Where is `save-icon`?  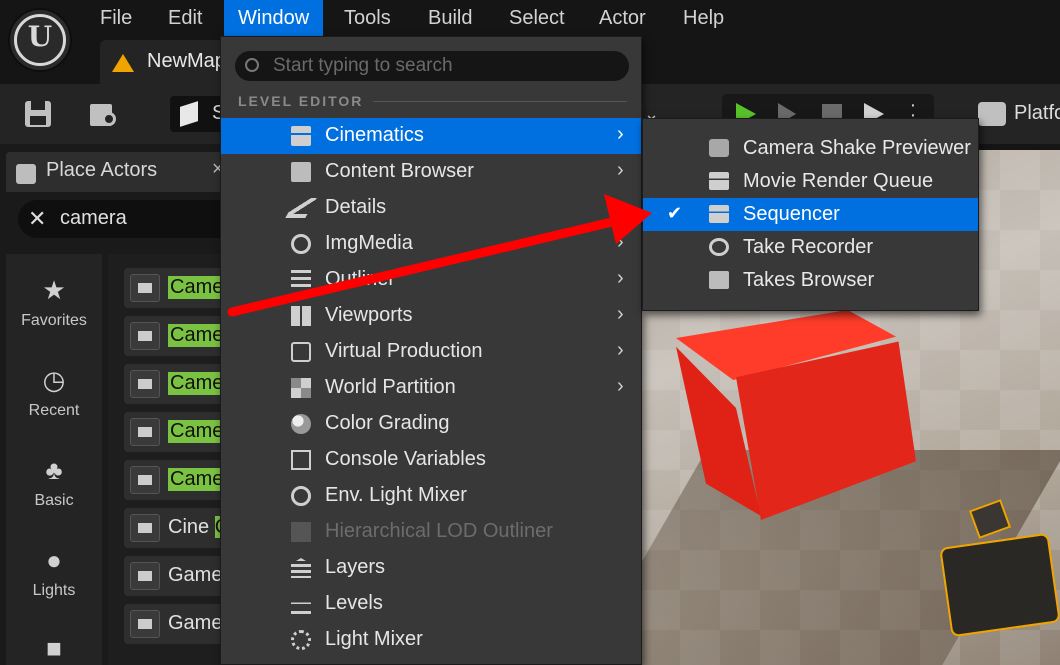
save-icon is located at coordinates (38, 114).